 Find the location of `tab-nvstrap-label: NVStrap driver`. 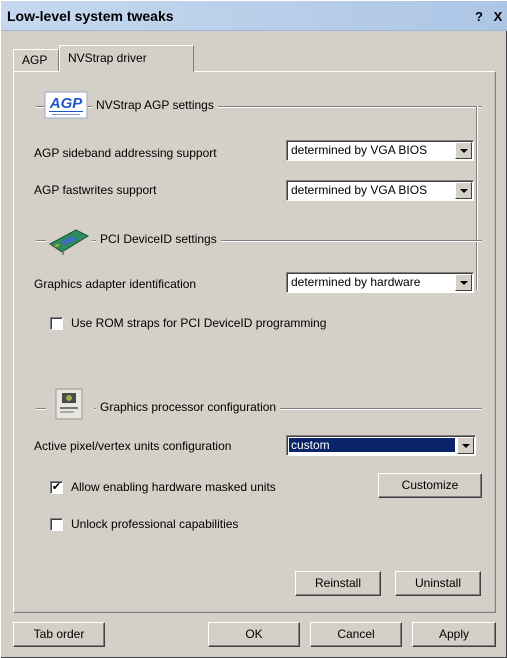

tab-nvstrap-label: NVStrap driver is located at coordinates (107, 58).